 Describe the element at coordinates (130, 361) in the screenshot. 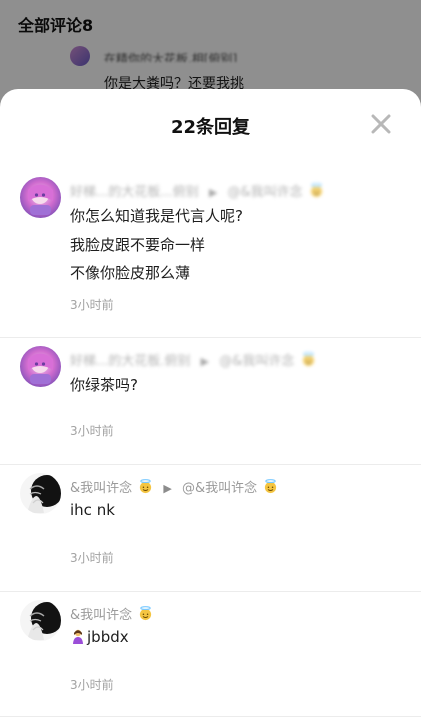

I see `reply-author: 好梯...的大花板.俯别` at that location.